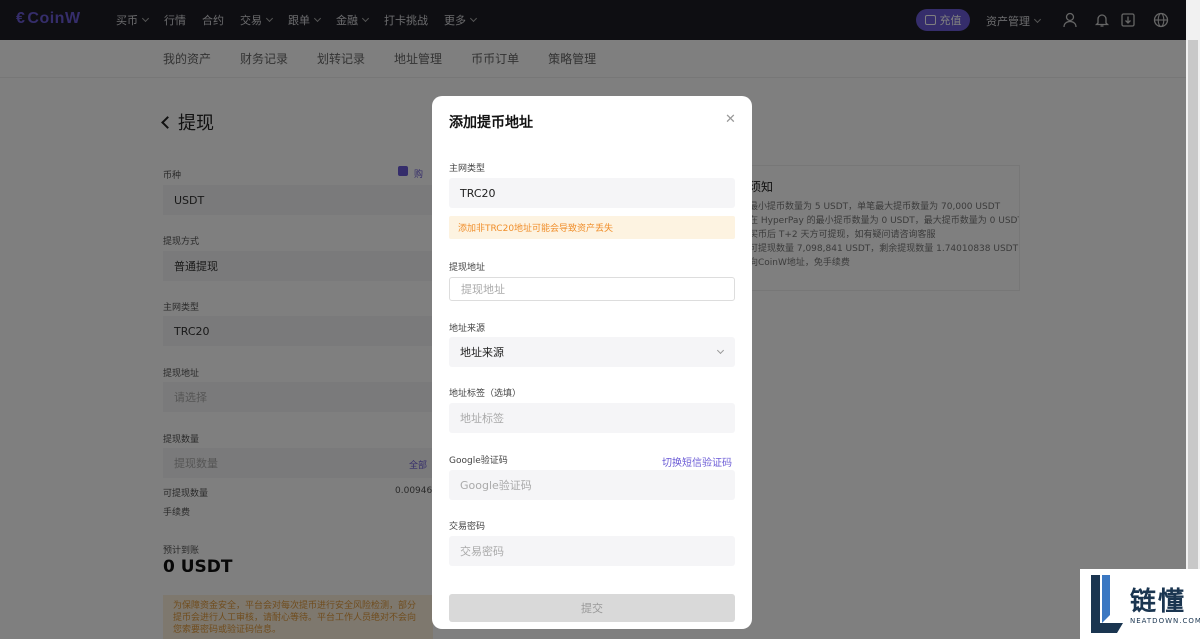 The image size is (1200, 639). I want to click on modal-tag-input: 地址标签, so click(592, 418).